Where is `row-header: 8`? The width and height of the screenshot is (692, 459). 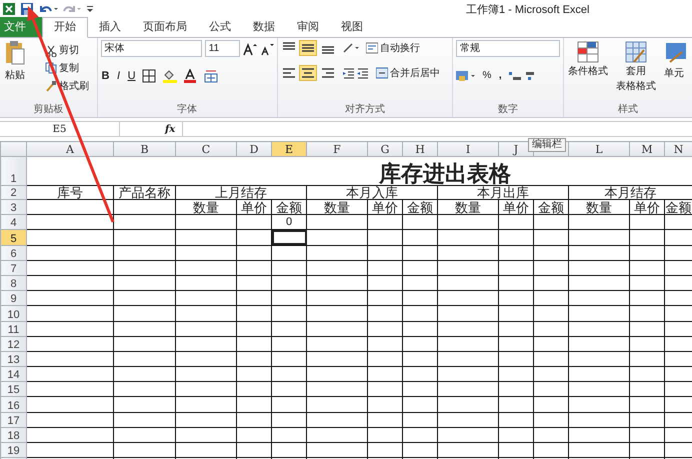 row-header: 8 is located at coordinates (13, 283).